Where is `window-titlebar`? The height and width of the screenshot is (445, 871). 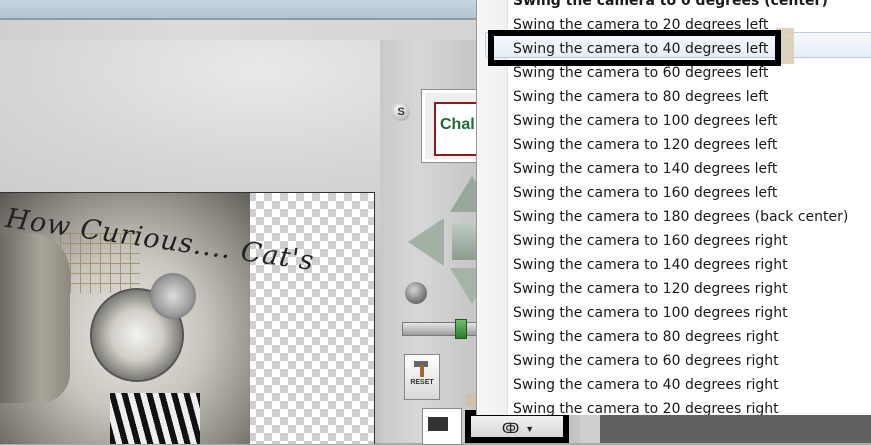
window-titlebar is located at coordinates (238, 9).